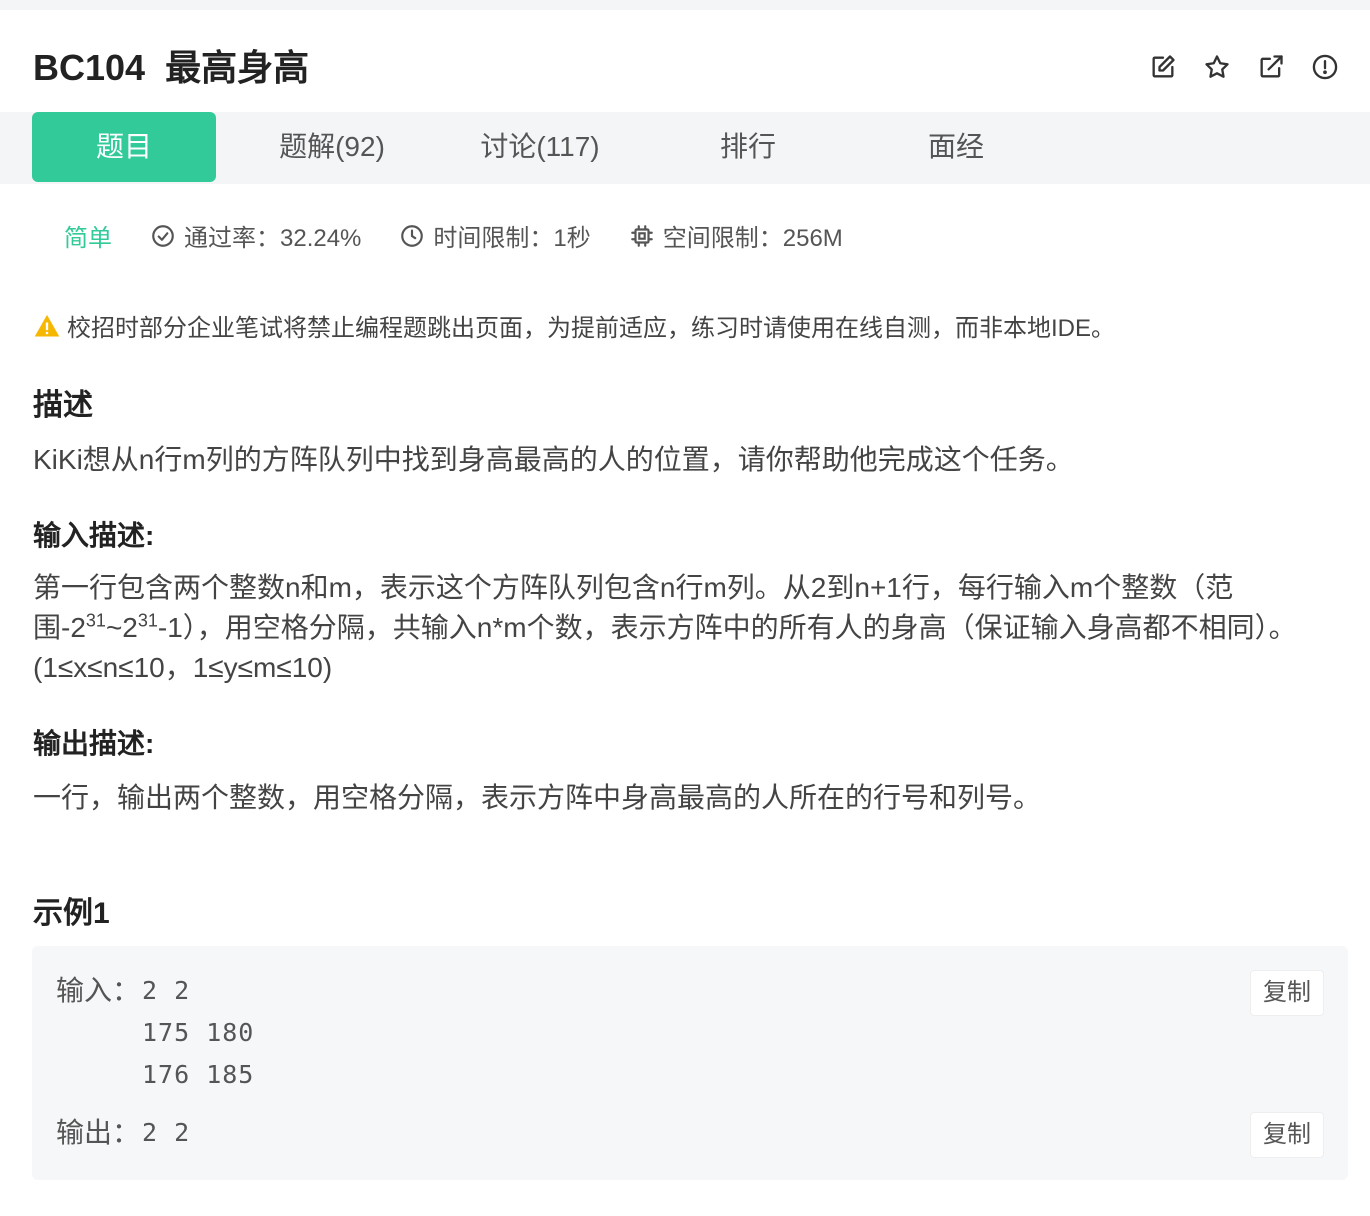 This screenshot has height=1216, width=1370. Describe the element at coordinates (163, 235) in the screenshot. I see `check-circle-icon` at that location.